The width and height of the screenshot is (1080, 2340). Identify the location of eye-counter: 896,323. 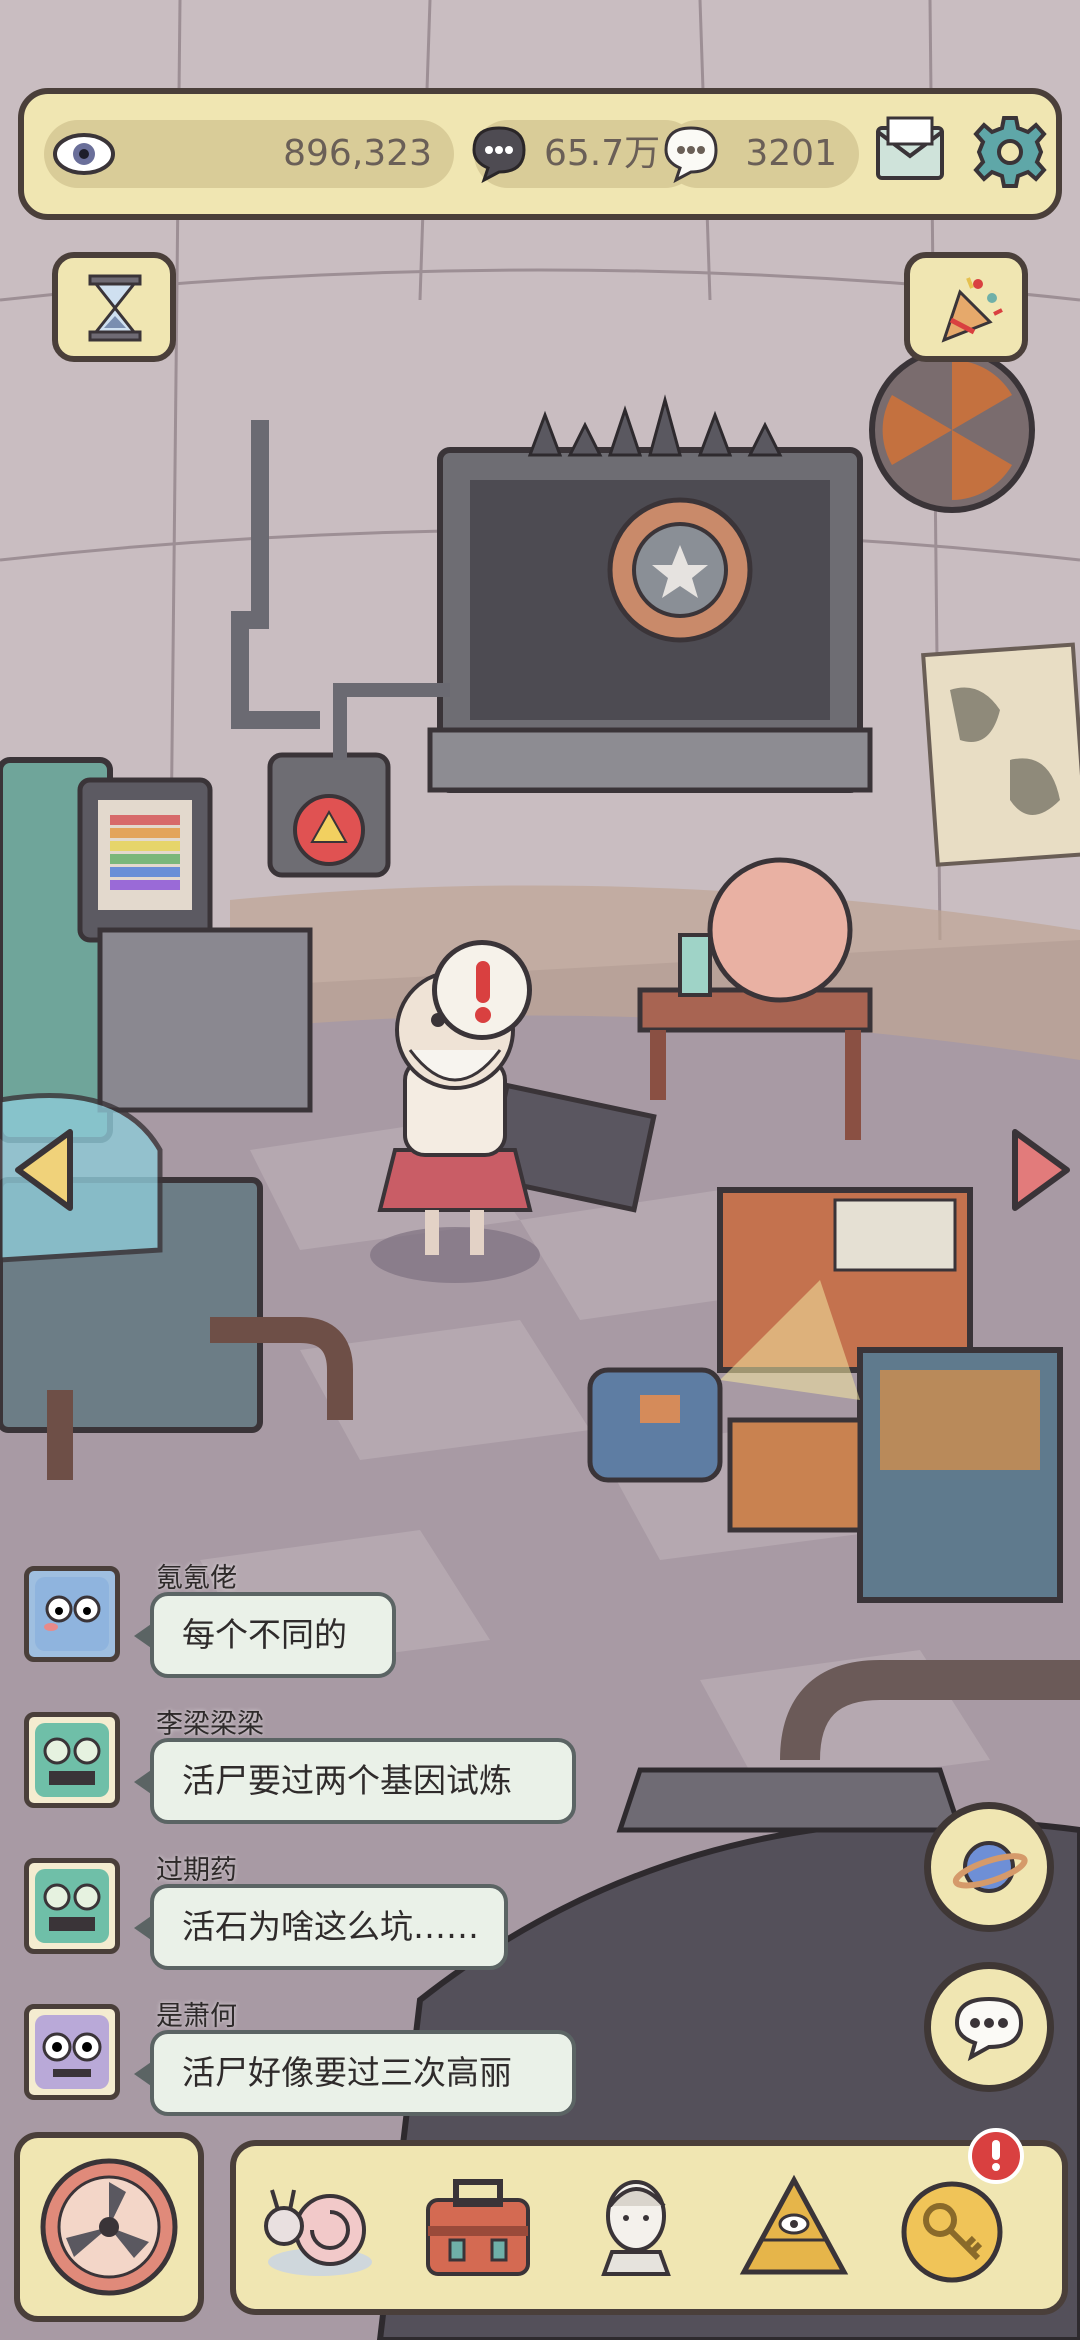
(249, 154).